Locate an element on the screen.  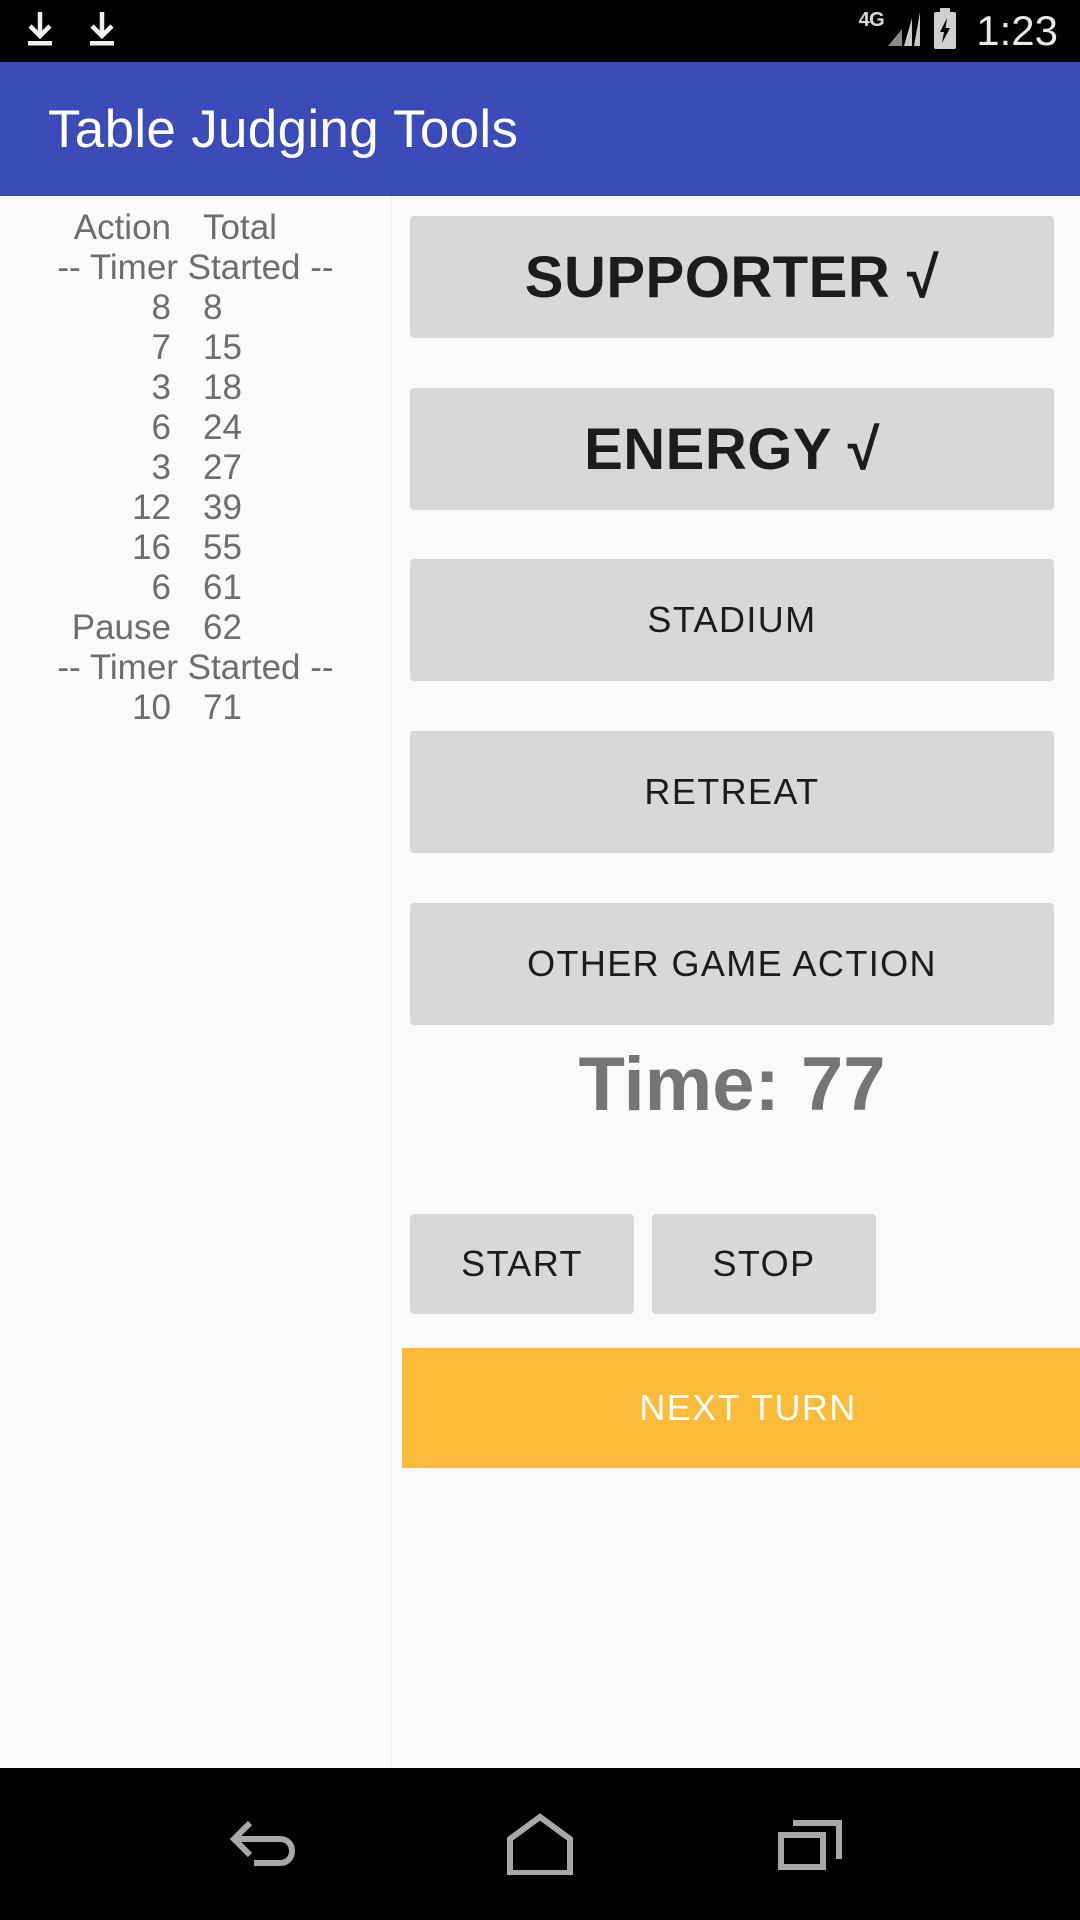
page-title: Table Judging Tools is located at coordinates (283, 129).